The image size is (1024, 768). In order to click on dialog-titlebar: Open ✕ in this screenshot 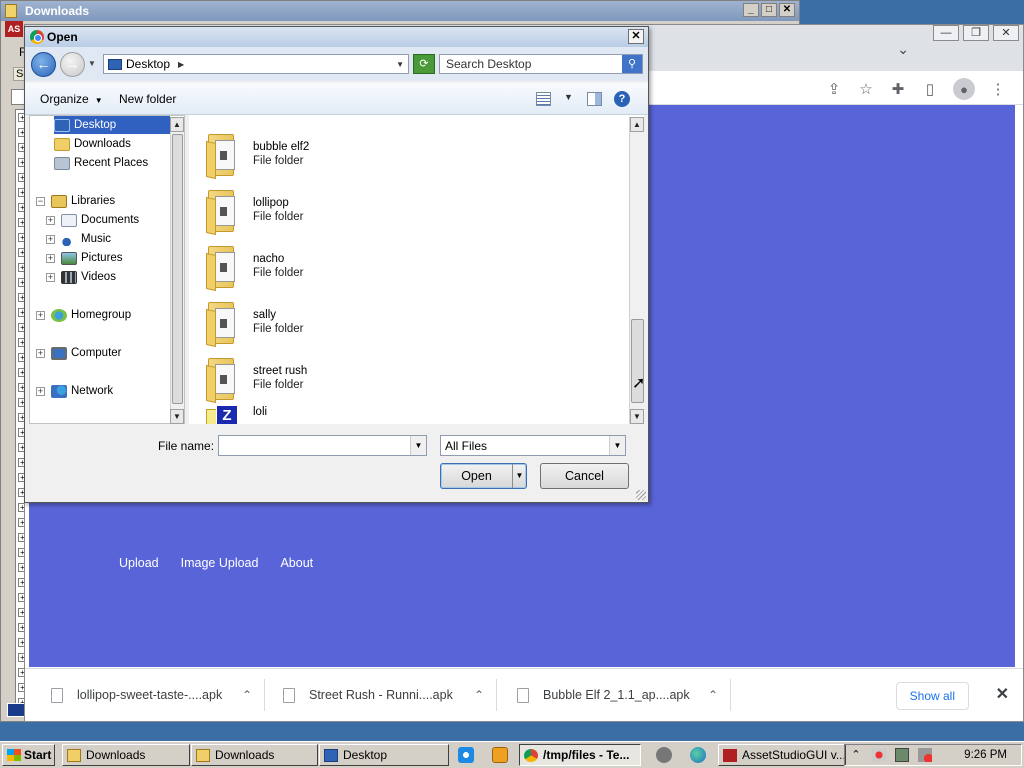, I will do `click(336, 37)`.